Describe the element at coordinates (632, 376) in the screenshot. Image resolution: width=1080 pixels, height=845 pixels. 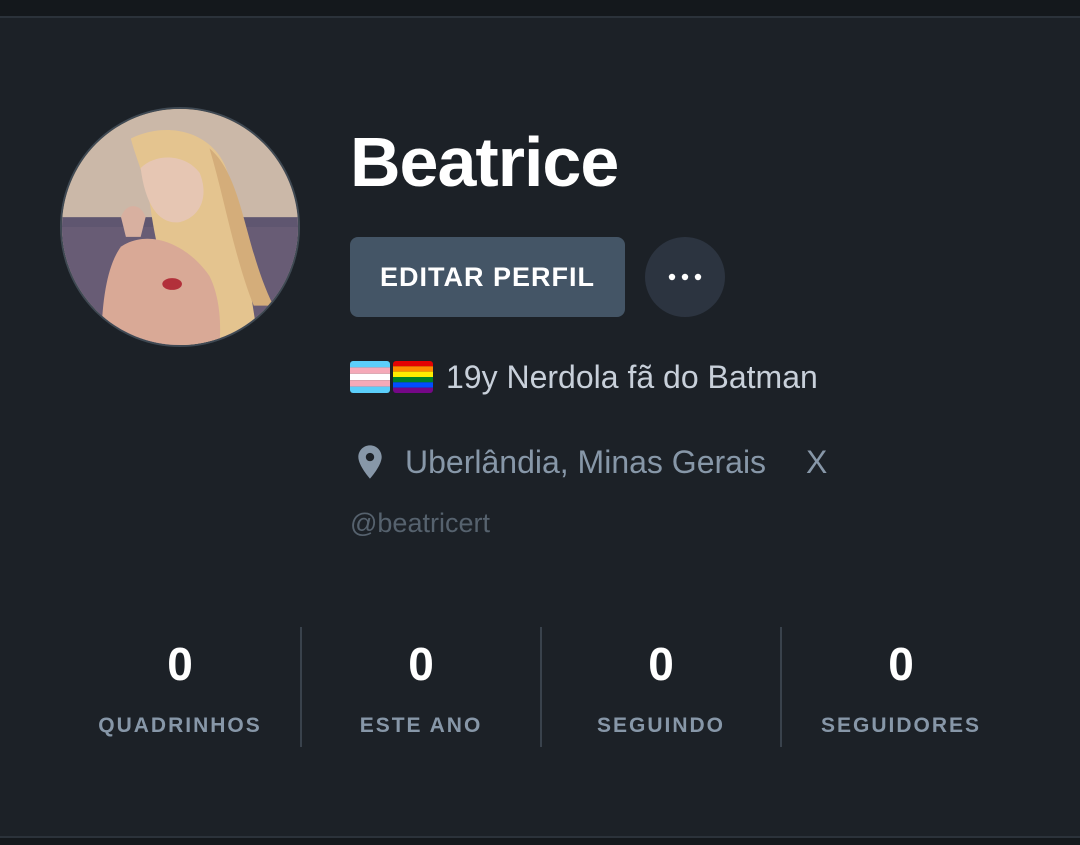
I see `bio-text: 19y Nerdola fã do Batman` at that location.